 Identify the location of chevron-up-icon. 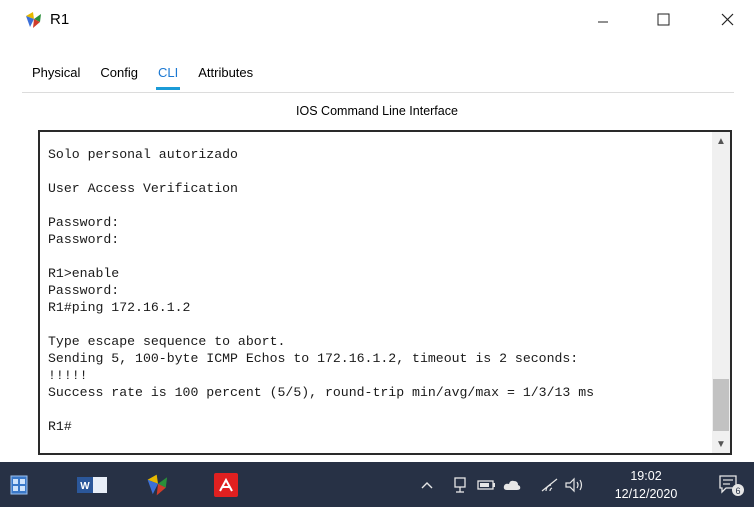
(427, 484).